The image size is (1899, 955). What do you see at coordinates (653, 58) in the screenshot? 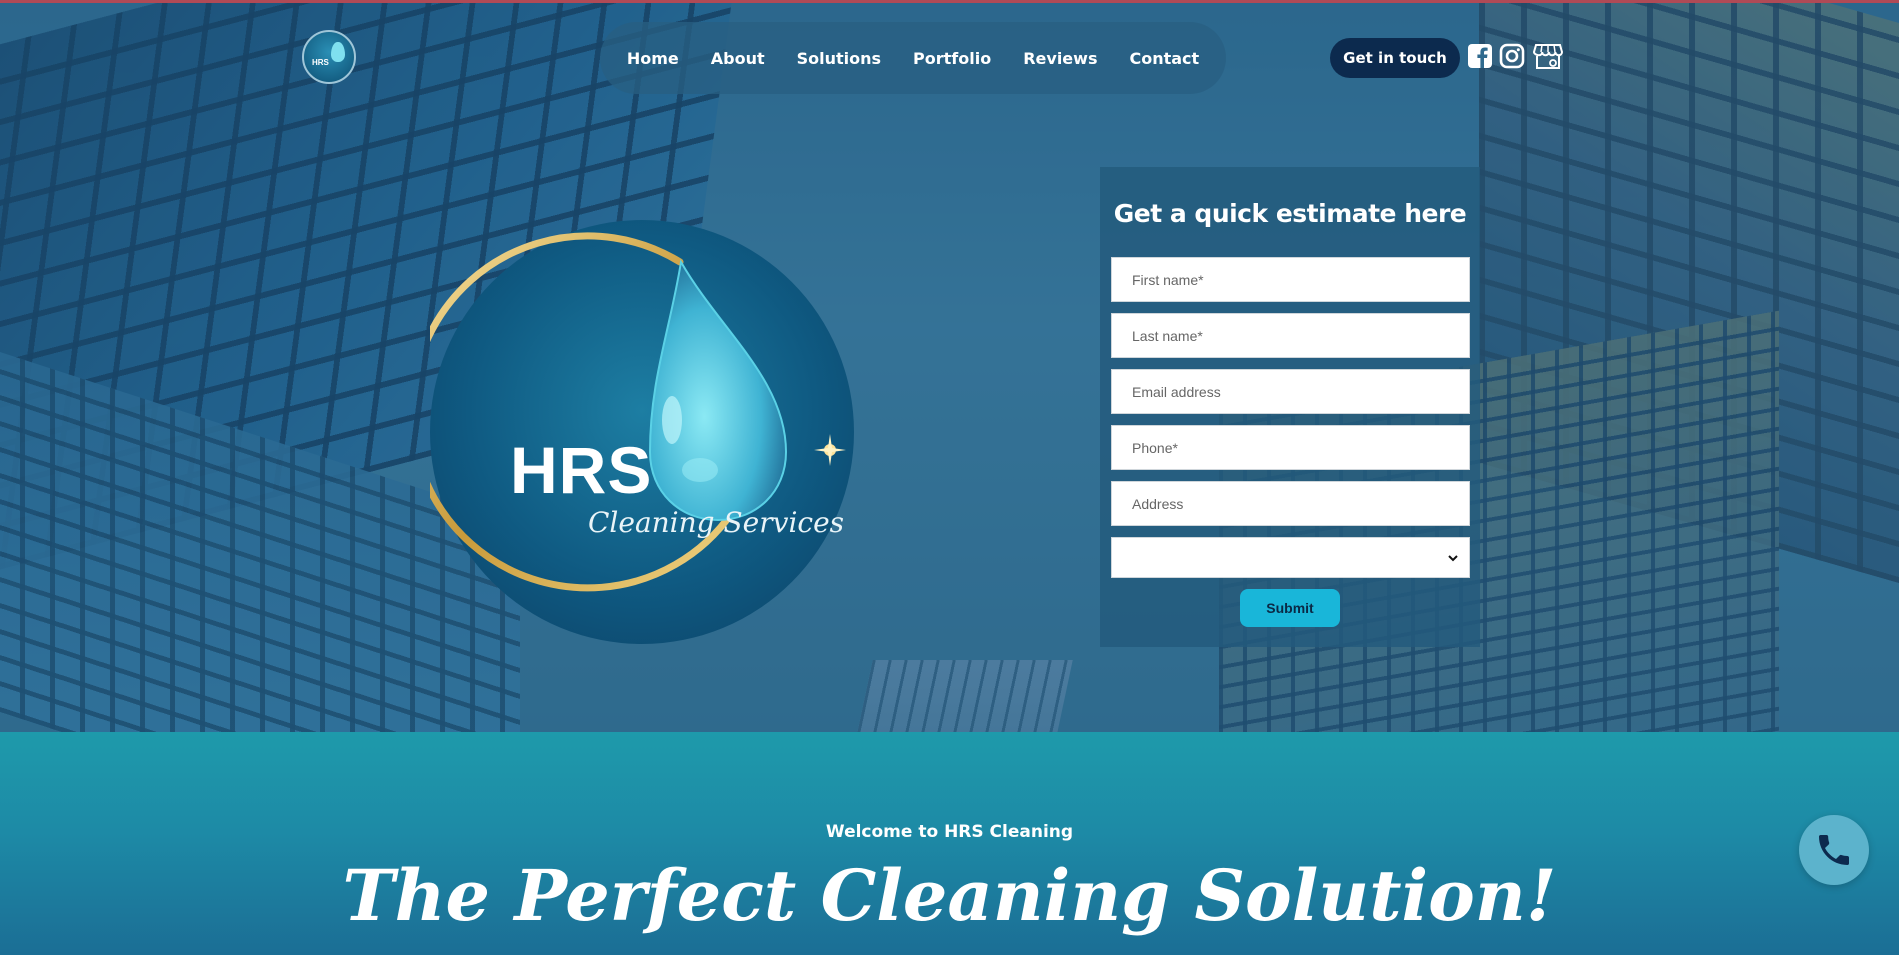
I see `nav-item-home: Home` at bounding box center [653, 58].